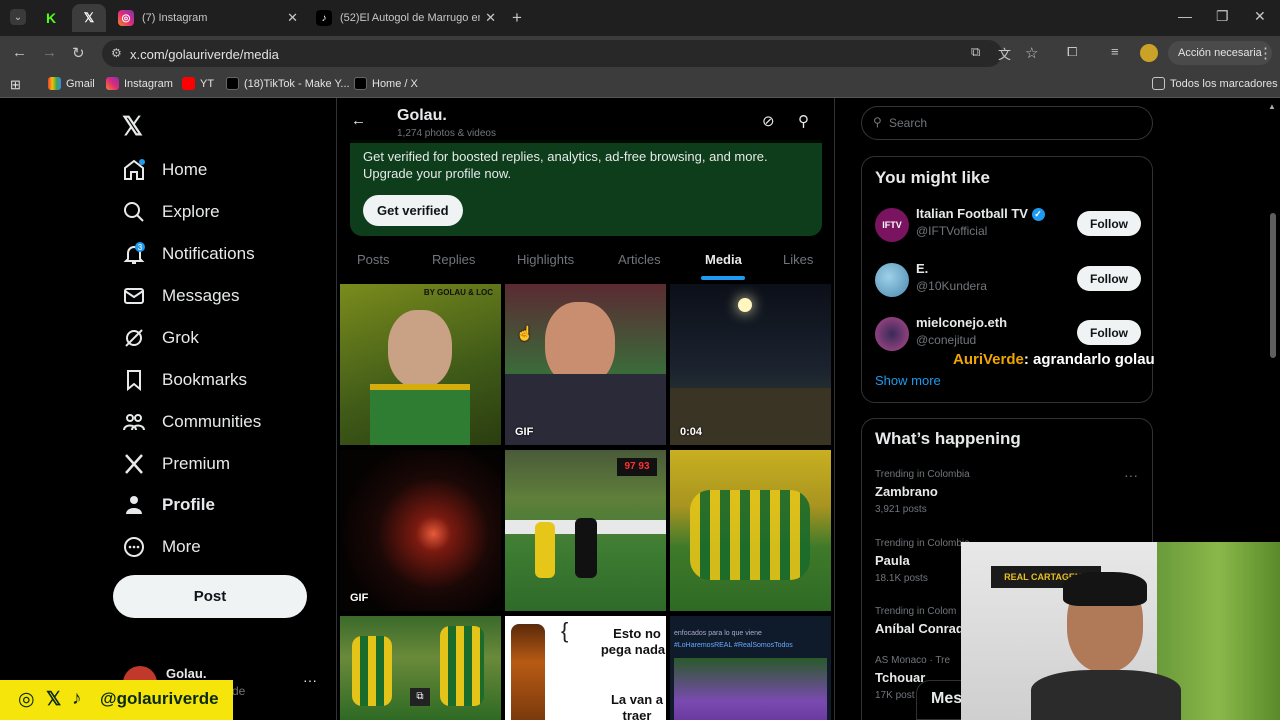 Image resolution: width=1280 pixels, height=720 pixels. I want to click on nav-explore: Explore, so click(171, 212).